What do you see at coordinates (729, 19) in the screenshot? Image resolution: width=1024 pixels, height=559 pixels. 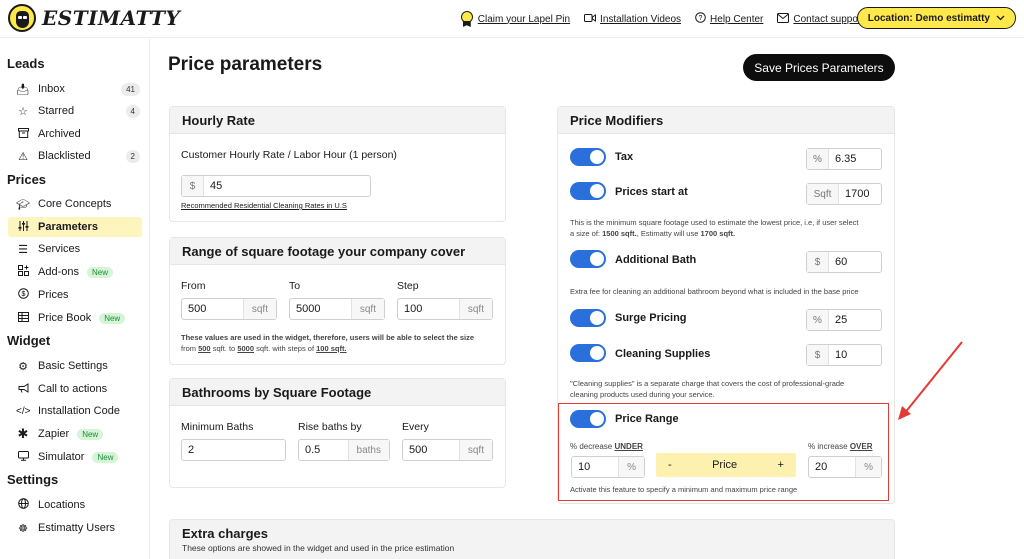 I see `help-center-link: ? Help Center` at bounding box center [729, 19].